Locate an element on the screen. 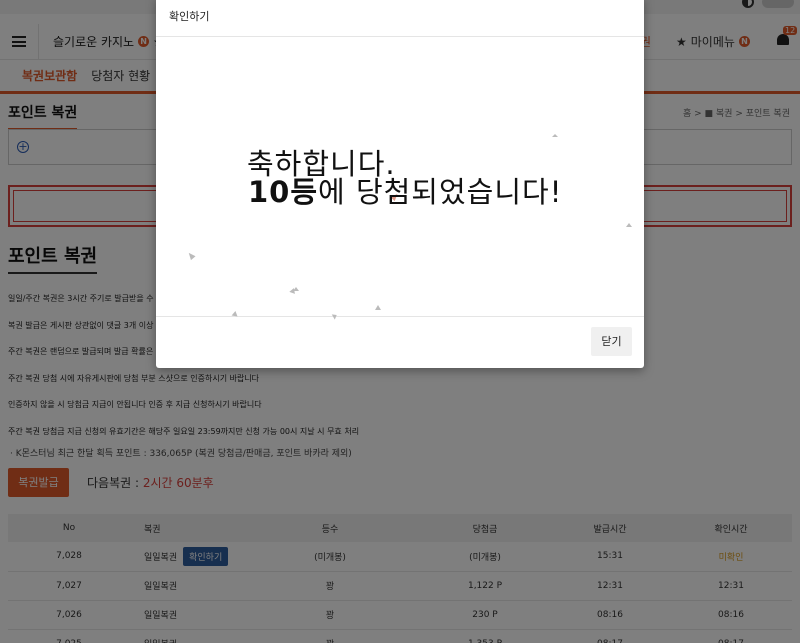 This screenshot has height=643, width=800. win-rank: 10등 is located at coordinates (283, 192).